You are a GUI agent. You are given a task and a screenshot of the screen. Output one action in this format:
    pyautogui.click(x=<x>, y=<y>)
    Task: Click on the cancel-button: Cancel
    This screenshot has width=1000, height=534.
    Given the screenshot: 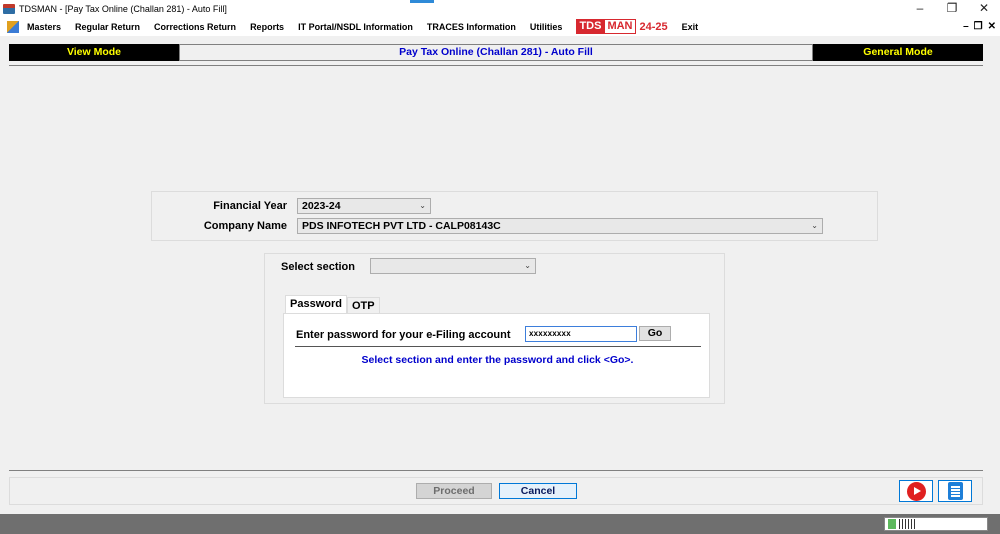 What is the action you would take?
    pyautogui.click(x=538, y=491)
    